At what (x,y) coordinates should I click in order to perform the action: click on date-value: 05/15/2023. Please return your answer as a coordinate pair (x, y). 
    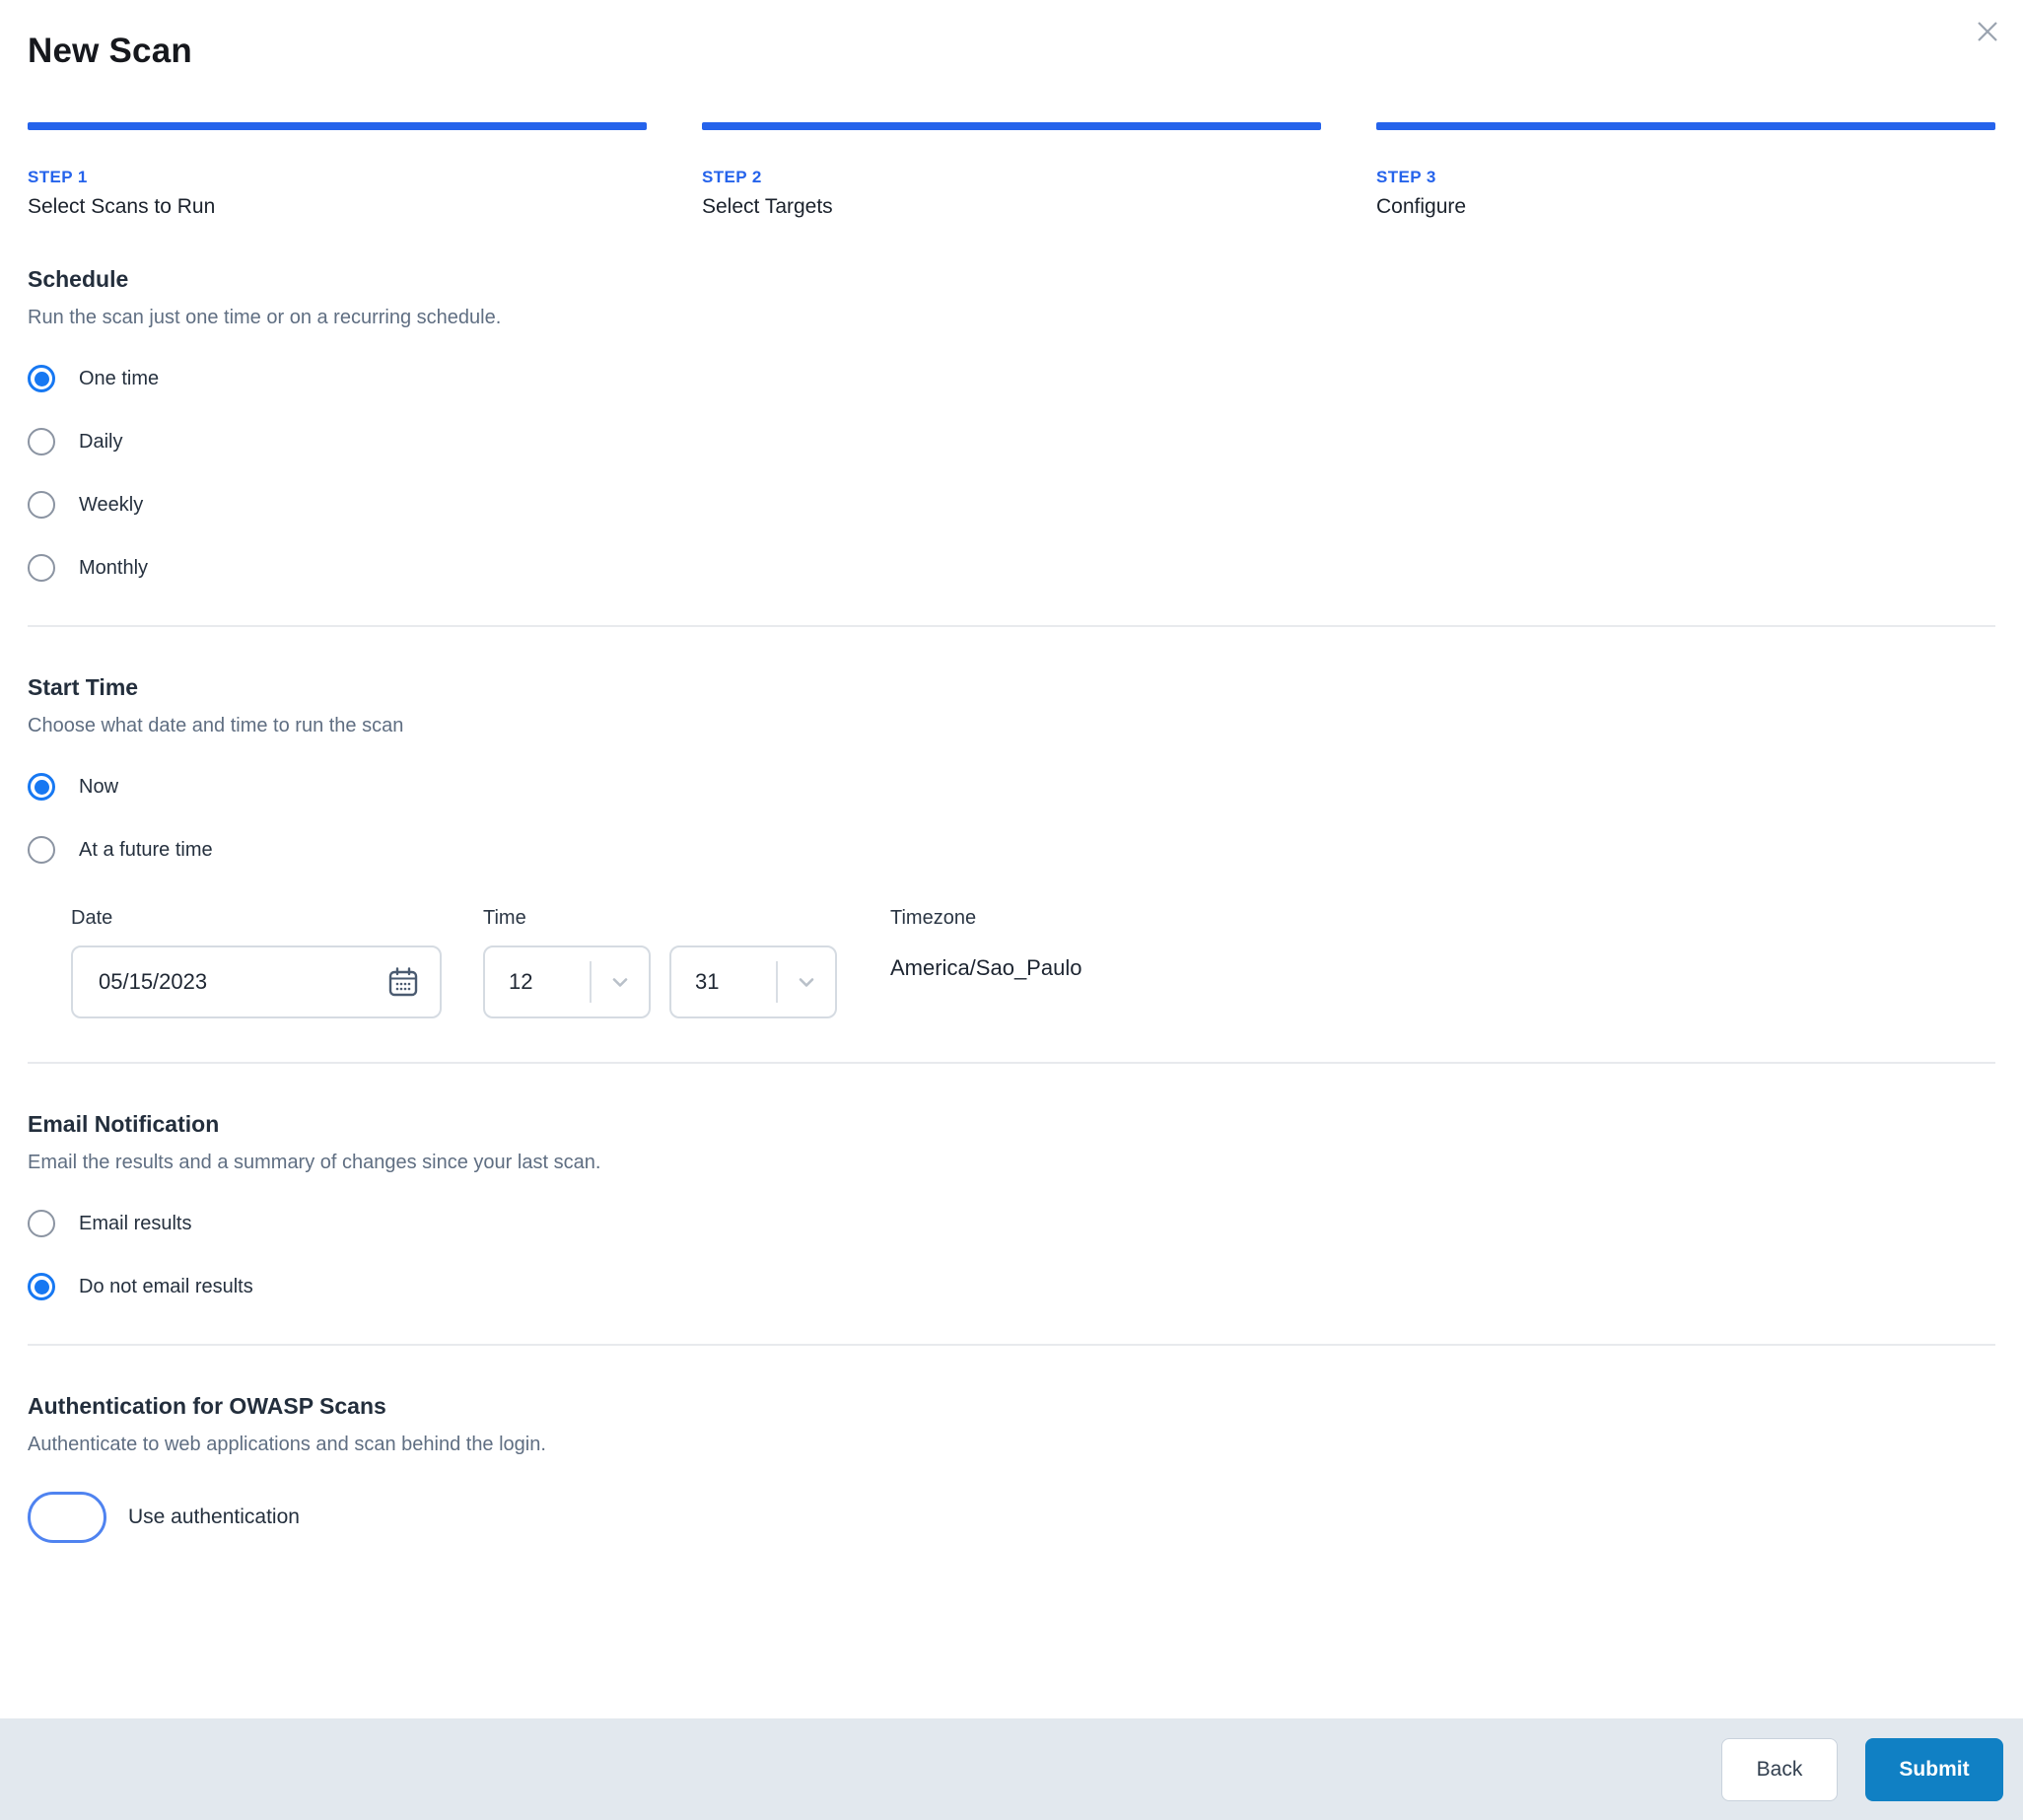
    Looking at the image, I should click on (154, 981).